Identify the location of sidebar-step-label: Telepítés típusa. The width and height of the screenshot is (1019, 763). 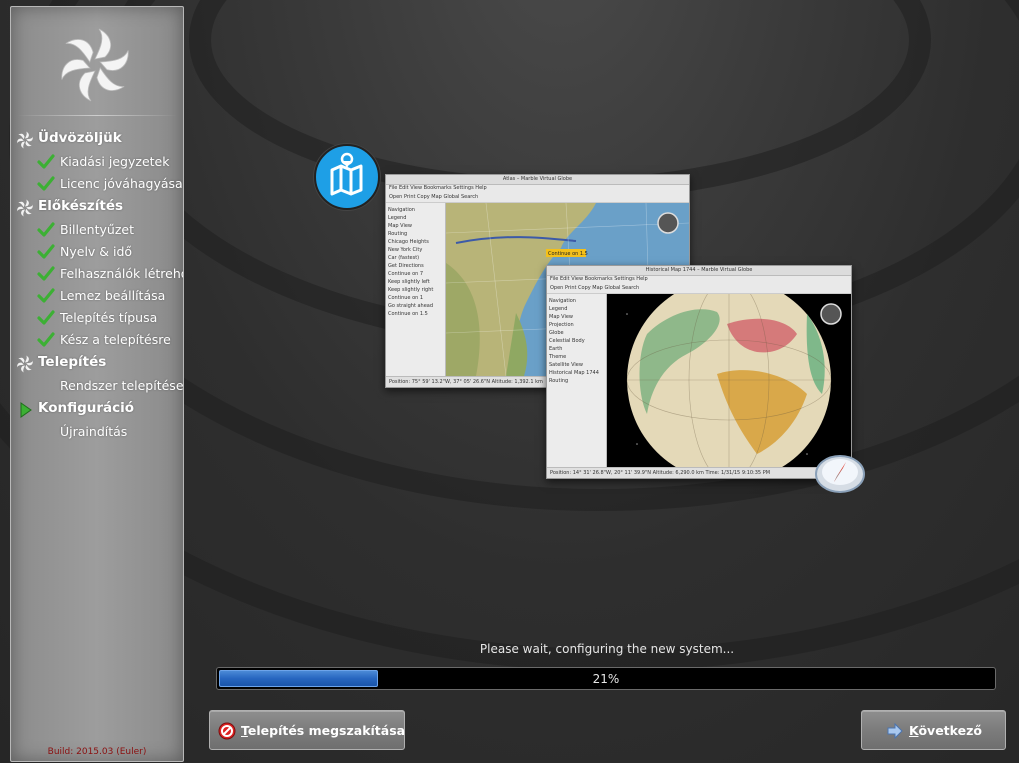
(109, 317).